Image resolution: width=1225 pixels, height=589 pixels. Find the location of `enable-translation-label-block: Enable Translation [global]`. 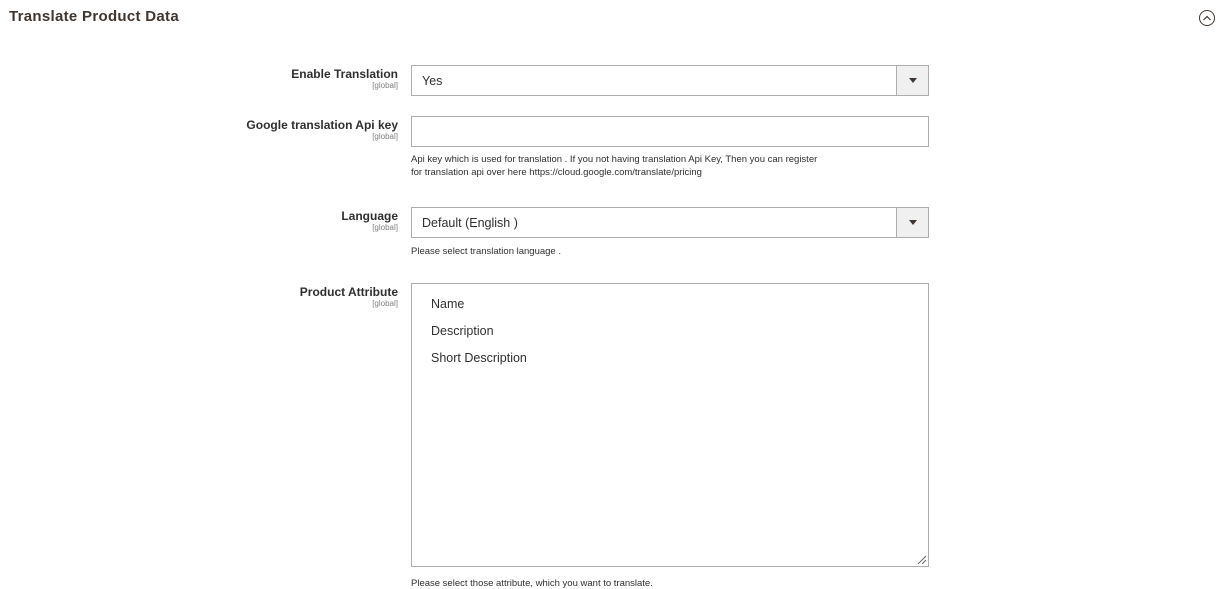

enable-translation-label-block: Enable Translation [global] is located at coordinates (344, 78).